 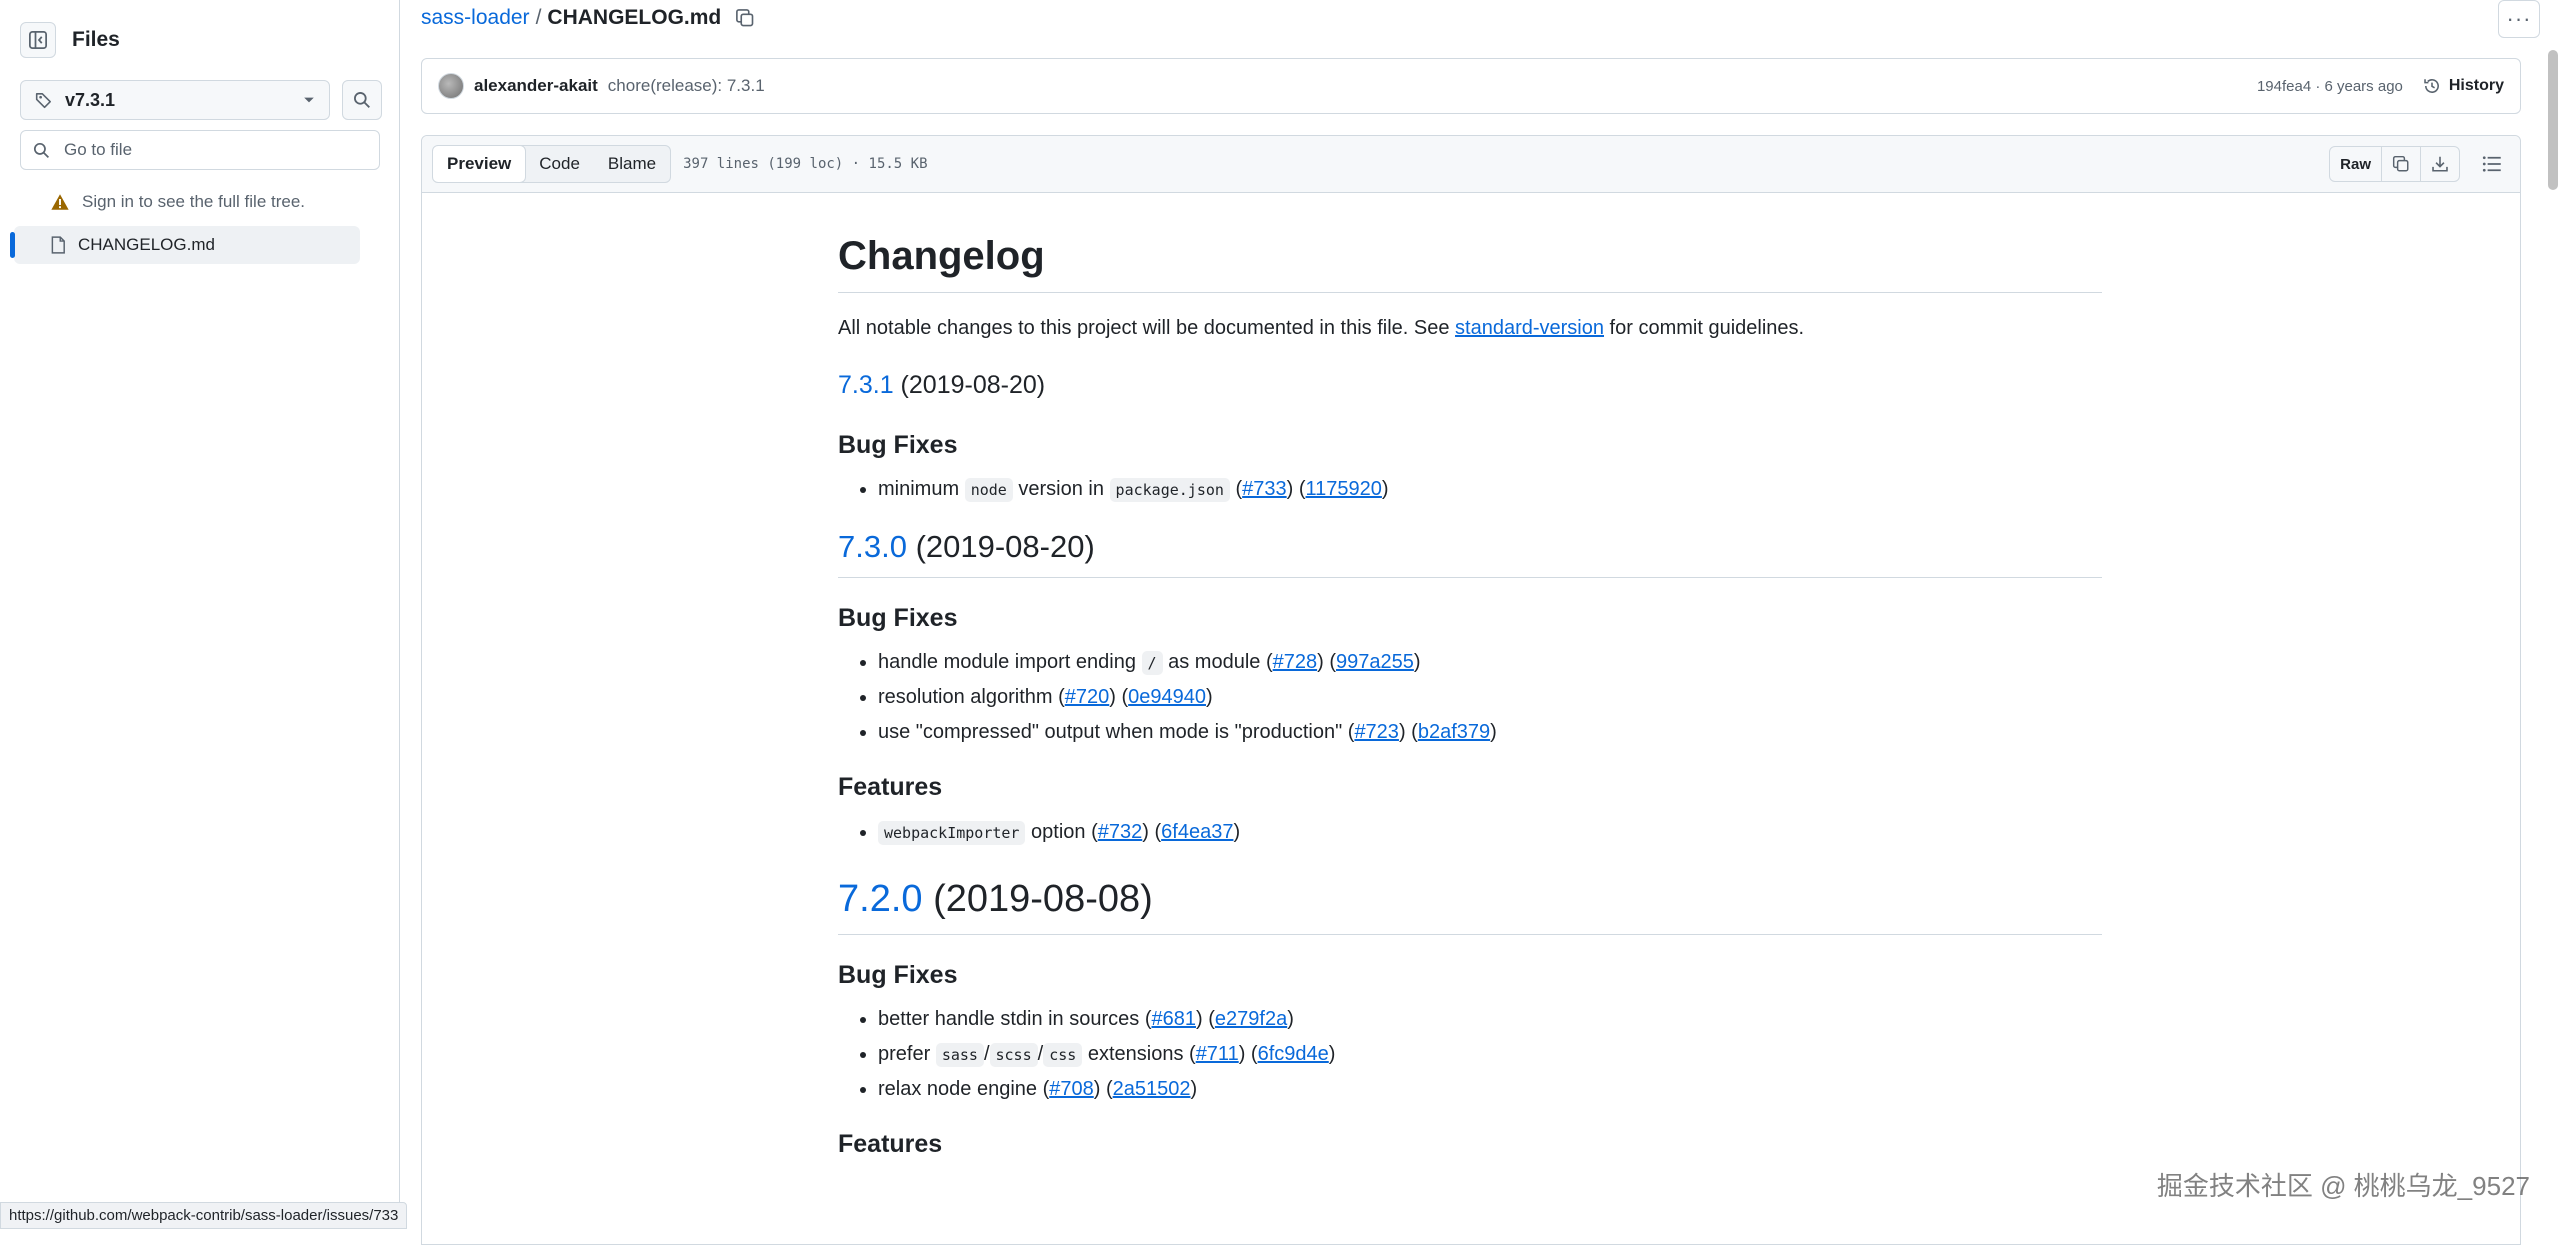 I want to click on commit-link: 0e94940, so click(x=1167, y=697).